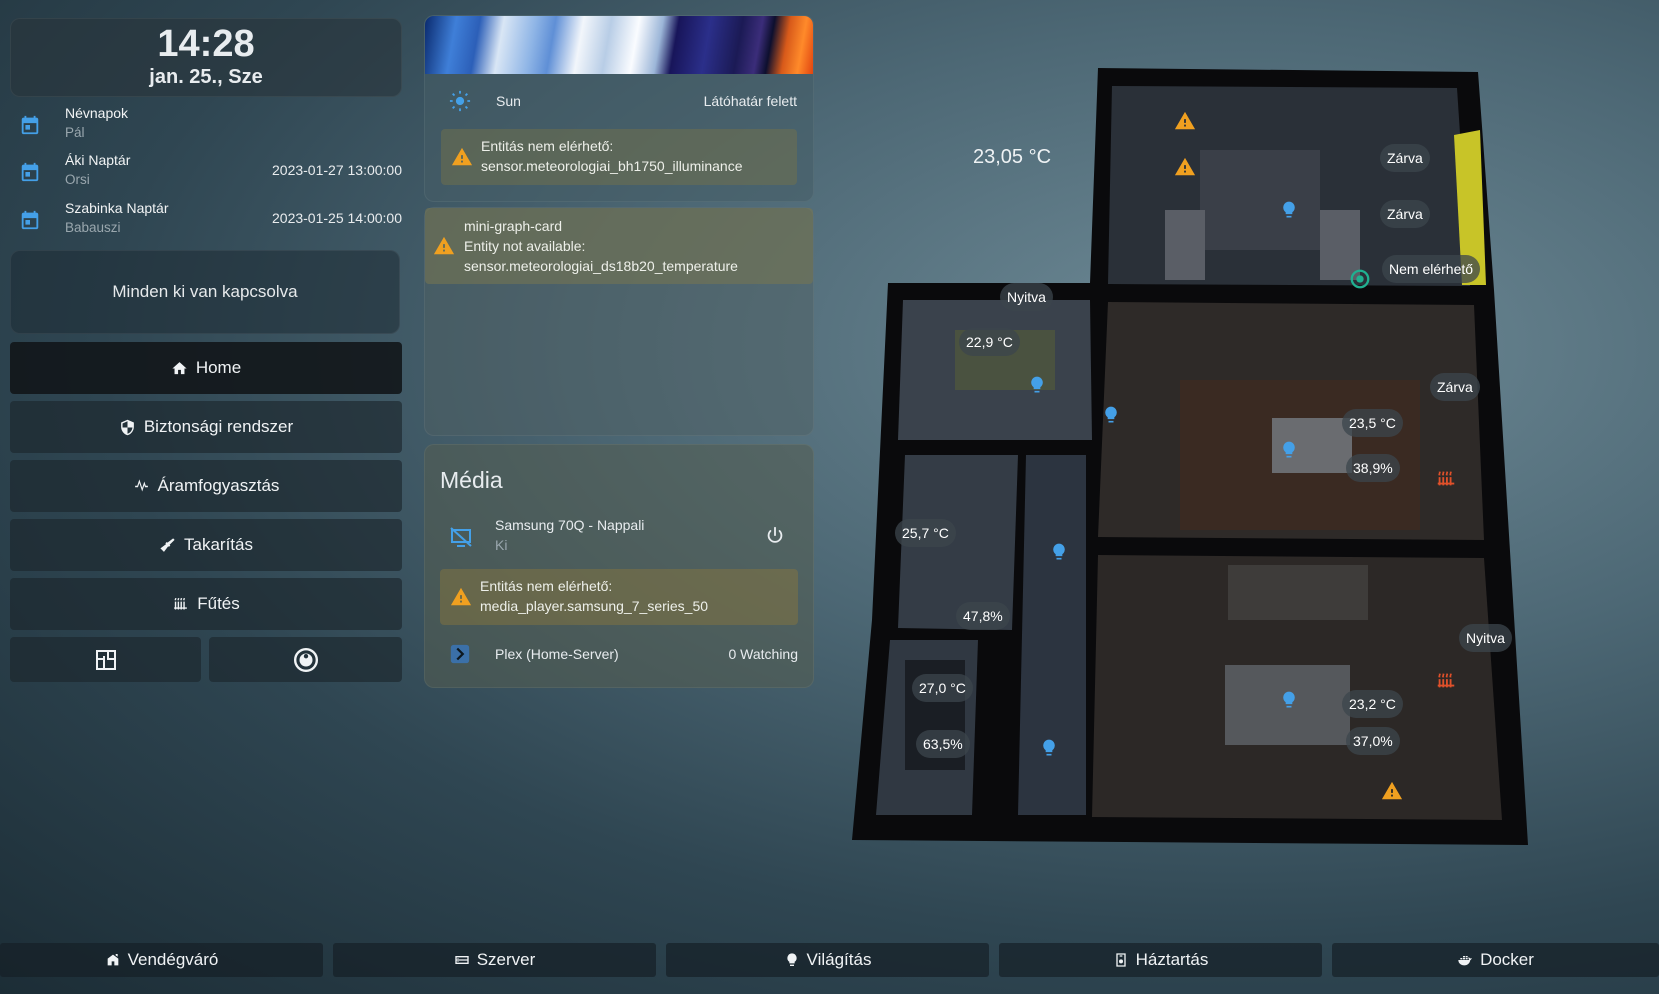 The image size is (1659, 994). I want to click on kids-window-label: Nyitva, so click(1485, 638).